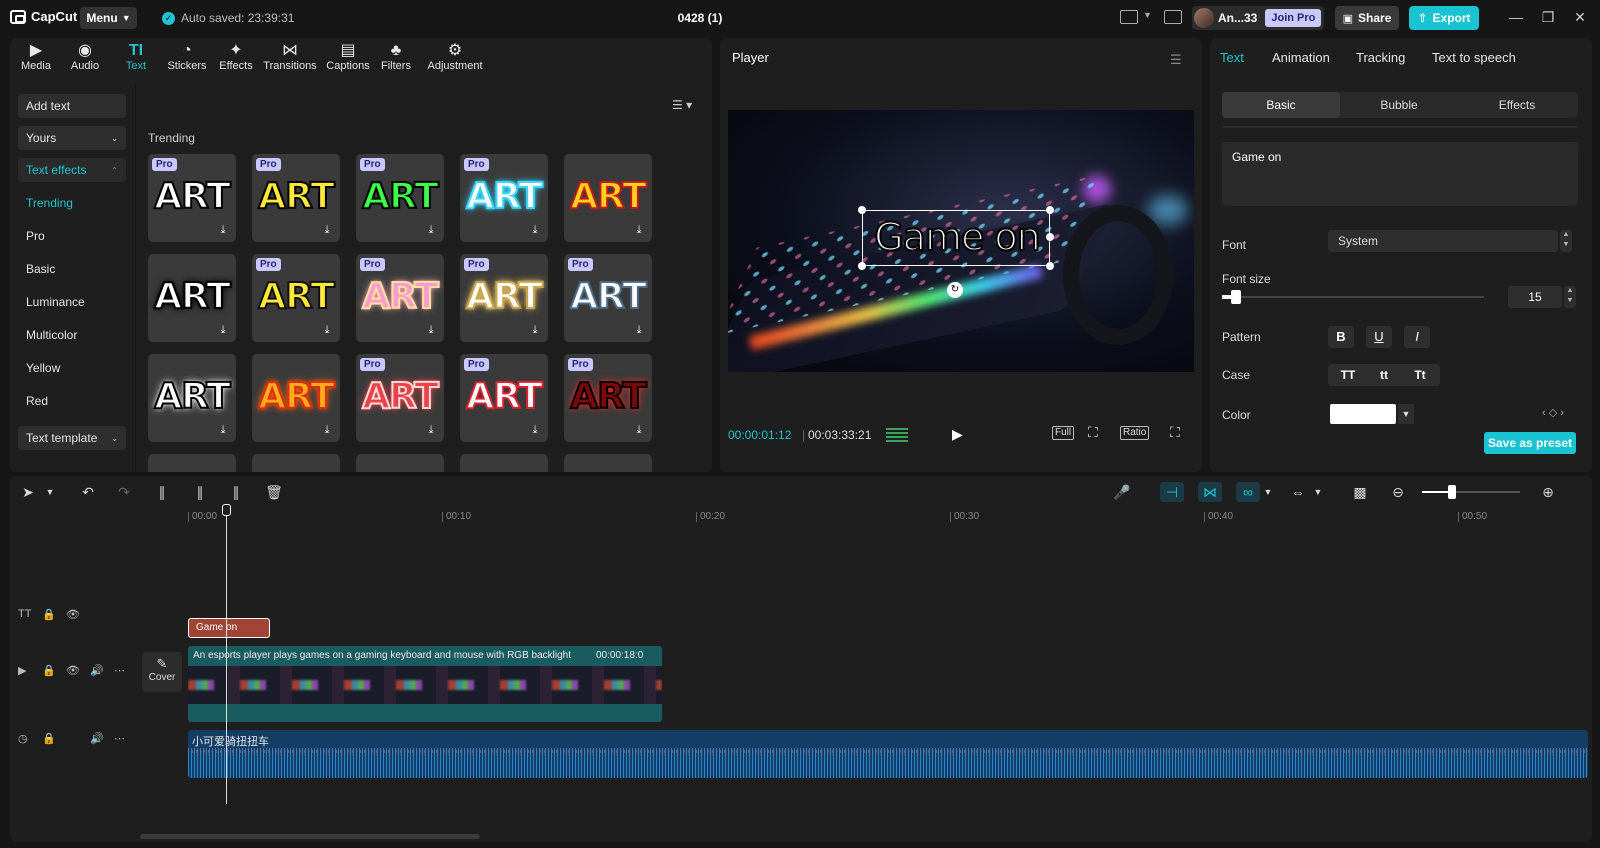  I want to click on sidebar-item-red: Red, so click(37, 401).